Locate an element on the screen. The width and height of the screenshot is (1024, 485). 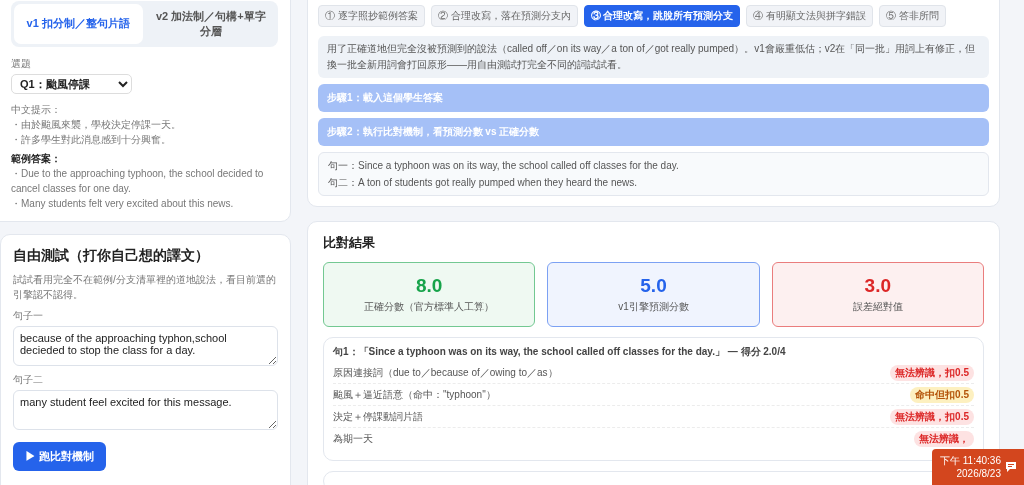
hint-line: ・許多學生對此消息感到十分興奮。 is located at coordinates (91, 139).